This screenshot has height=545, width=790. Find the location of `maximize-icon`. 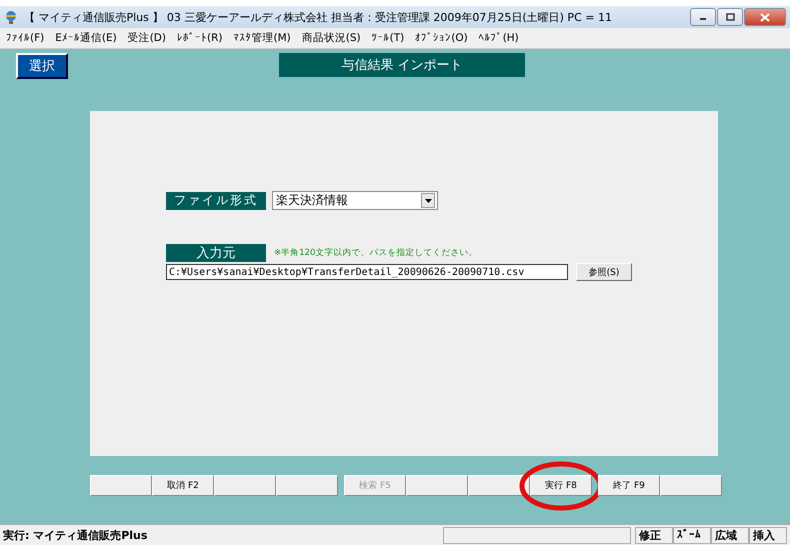

maximize-icon is located at coordinates (730, 17).